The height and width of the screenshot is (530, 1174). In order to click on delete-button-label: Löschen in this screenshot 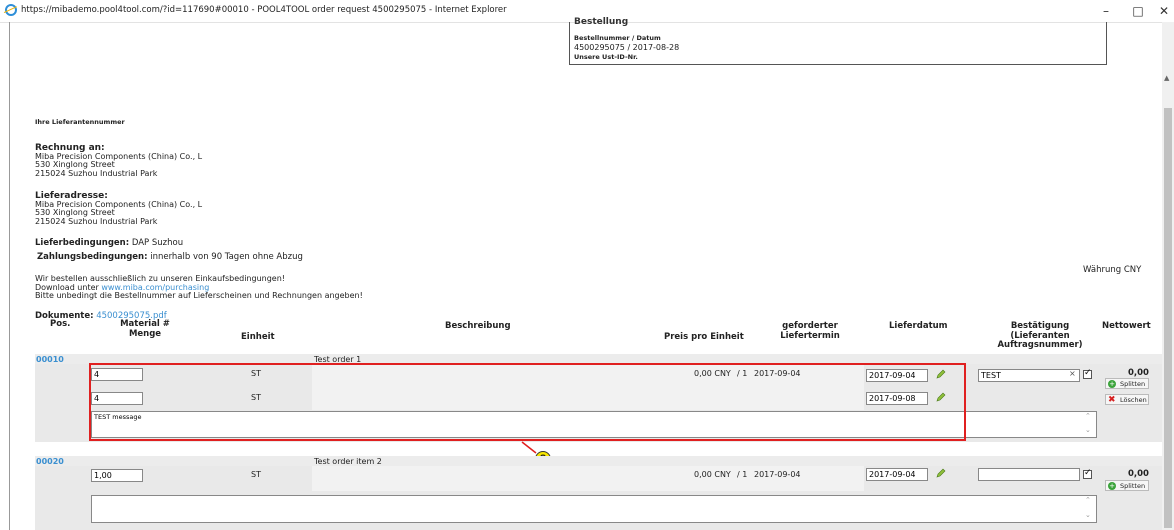, I will do `click(1133, 400)`.